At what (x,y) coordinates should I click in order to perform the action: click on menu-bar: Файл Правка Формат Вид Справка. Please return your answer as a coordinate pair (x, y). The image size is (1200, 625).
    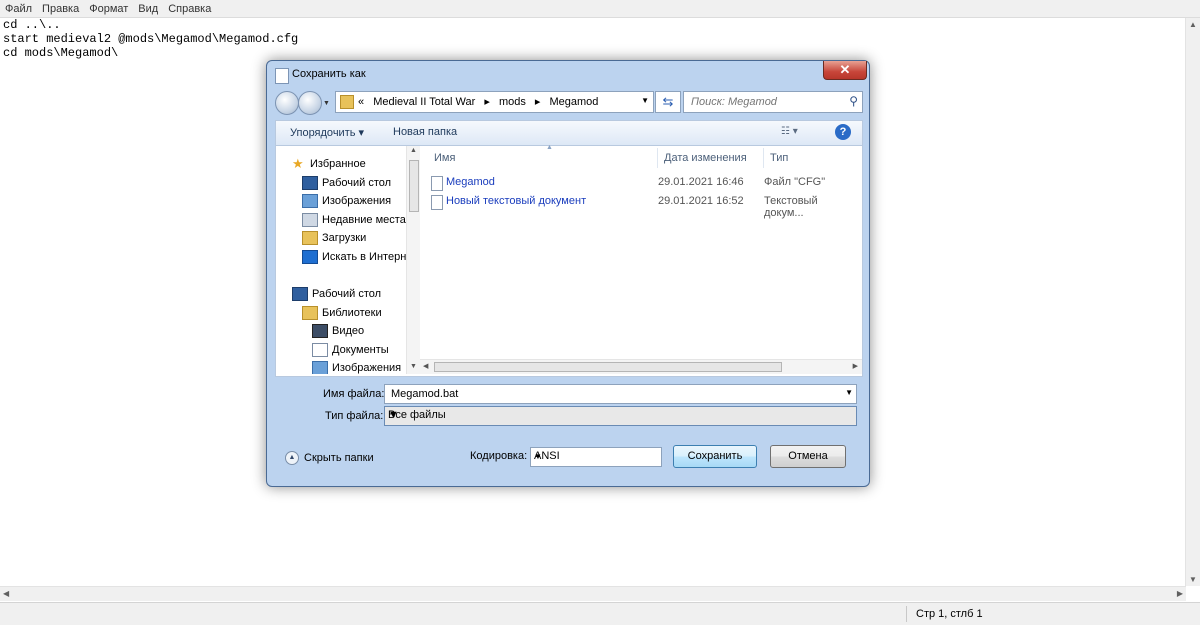
    Looking at the image, I should click on (600, 9).